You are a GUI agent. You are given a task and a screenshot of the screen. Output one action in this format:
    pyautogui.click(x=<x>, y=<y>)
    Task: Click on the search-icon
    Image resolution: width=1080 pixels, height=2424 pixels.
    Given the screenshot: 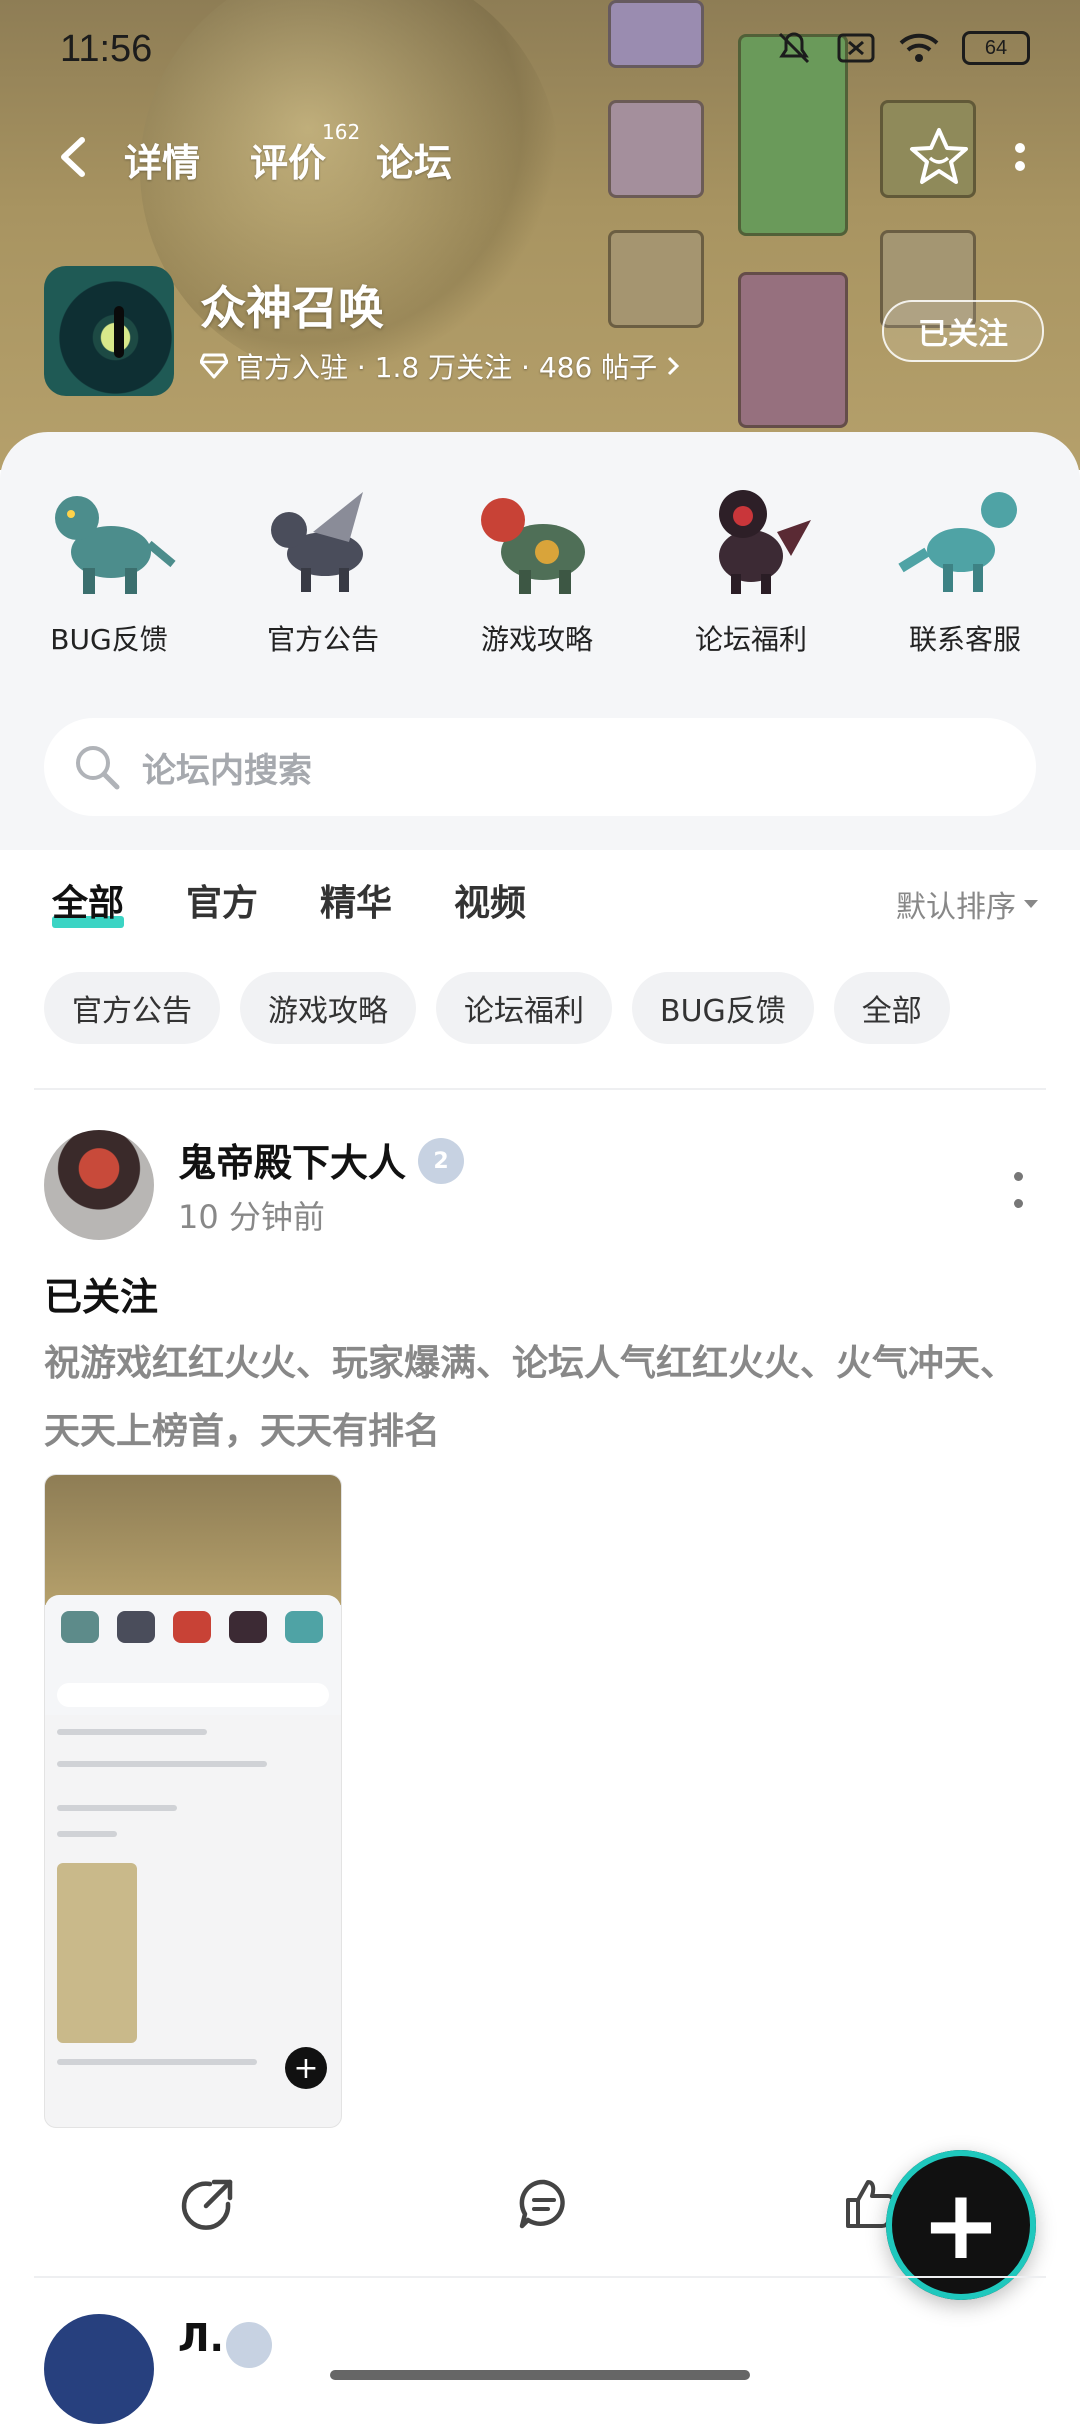 What is the action you would take?
    pyautogui.click(x=98, y=768)
    